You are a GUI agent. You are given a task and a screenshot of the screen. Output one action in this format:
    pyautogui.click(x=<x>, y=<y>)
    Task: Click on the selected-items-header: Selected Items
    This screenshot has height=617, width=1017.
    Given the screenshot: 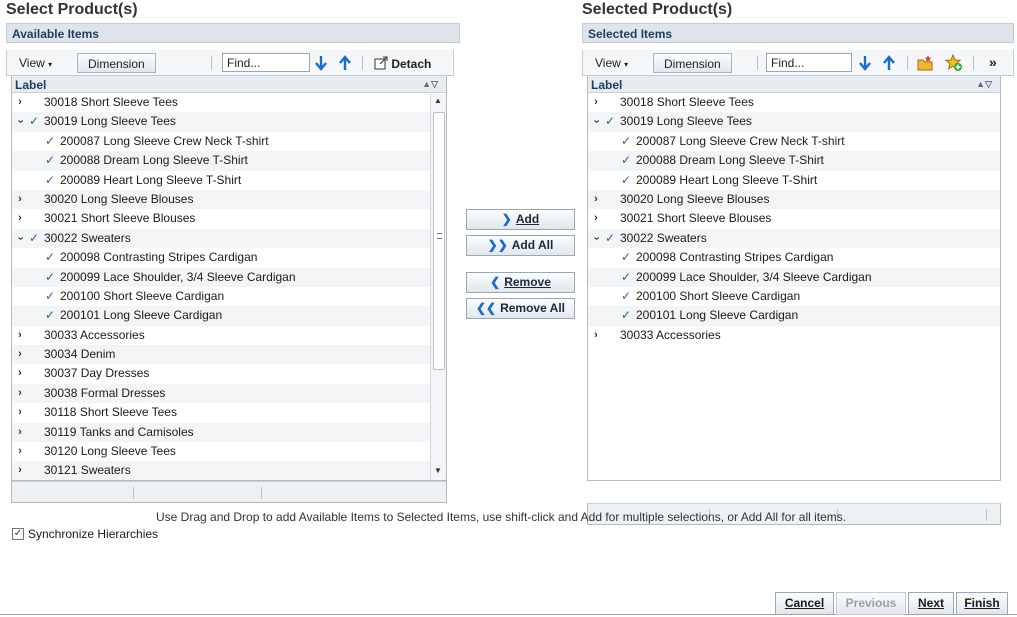 What is the action you would take?
    pyautogui.click(x=798, y=33)
    